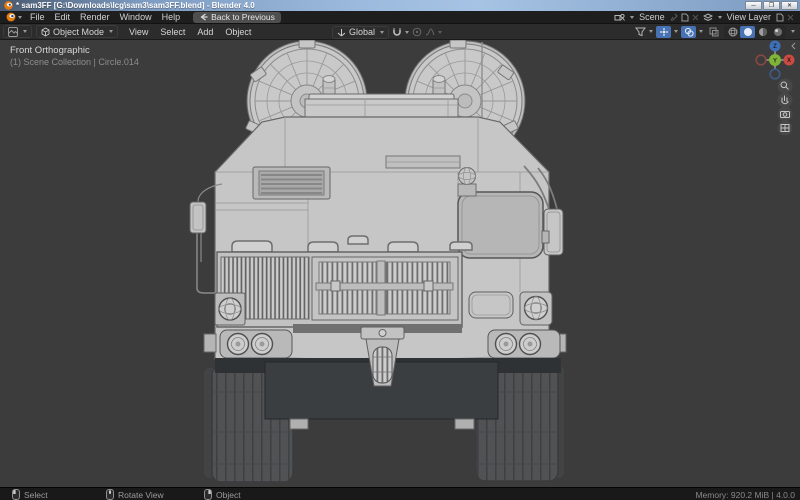  What do you see at coordinates (238, 32) in the screenshot?
I see `menu-object: Object` at bounding box center [238, 32].